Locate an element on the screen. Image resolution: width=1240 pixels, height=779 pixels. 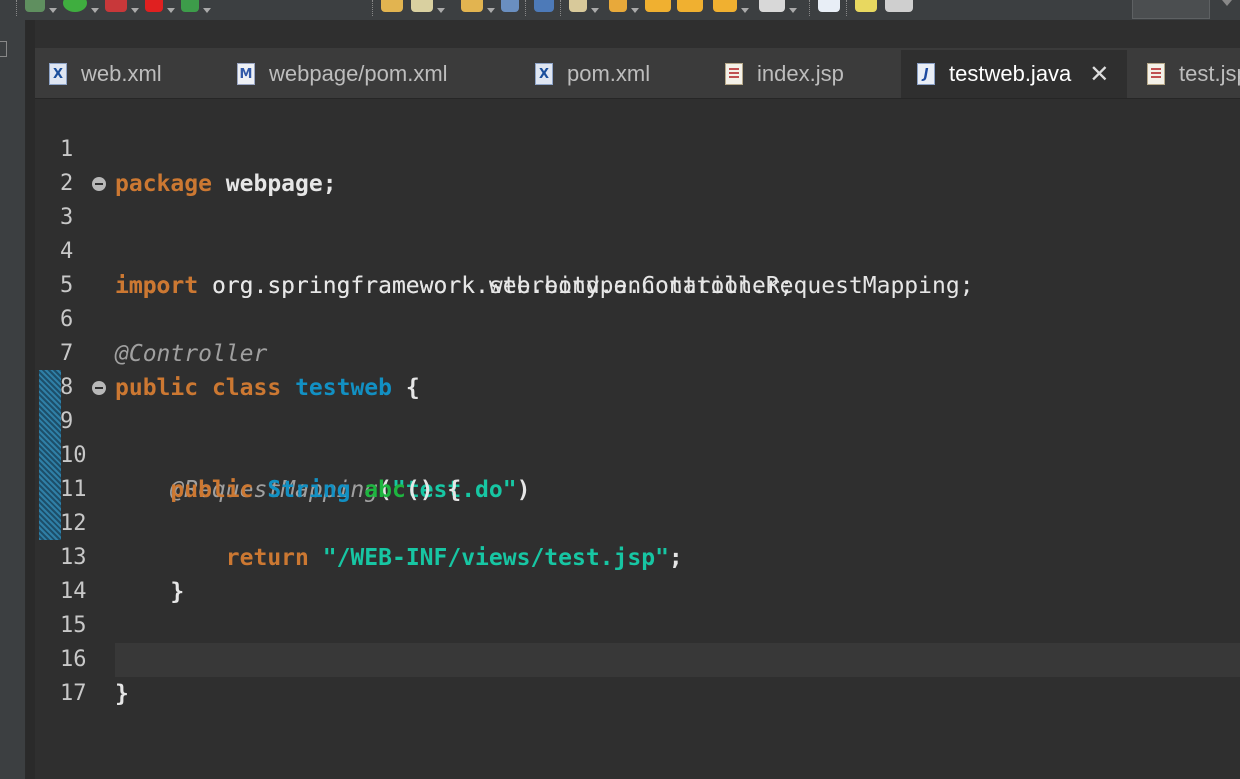
close-icon: ✕ is located at coordinates (1099, 74).